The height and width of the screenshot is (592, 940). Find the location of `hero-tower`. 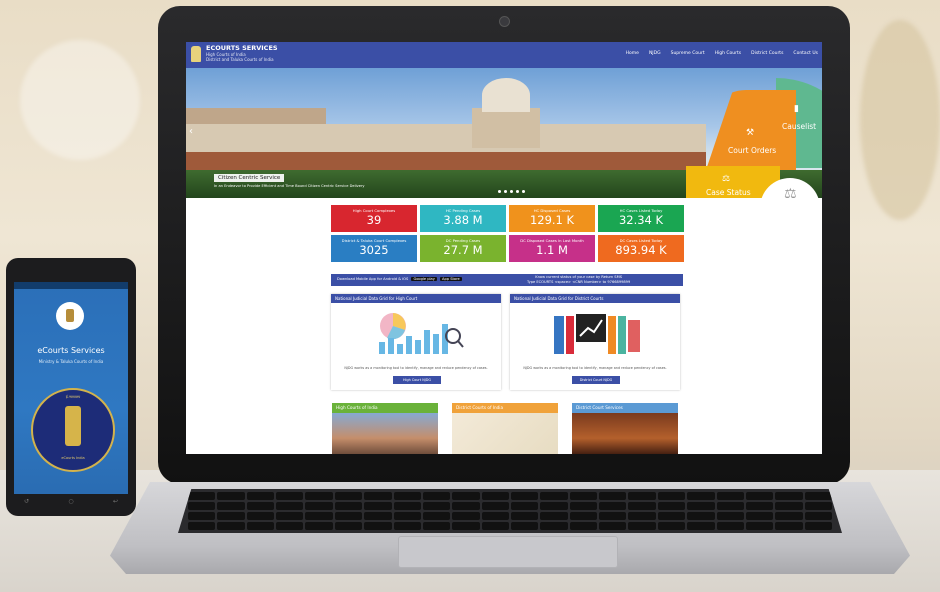

hero-tower is located at coordinates (506, 128).